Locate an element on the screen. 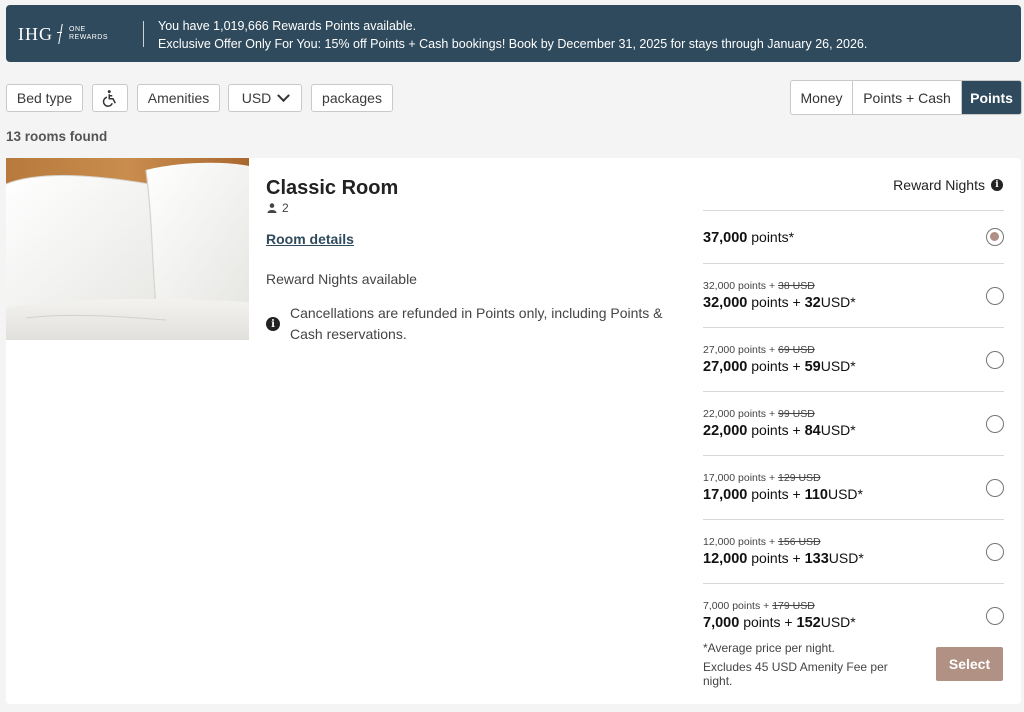 The width and height of the screenshot is (1024, 712). rate-price: 17,000 points + 110USD* is located at coordinates (783, 494).